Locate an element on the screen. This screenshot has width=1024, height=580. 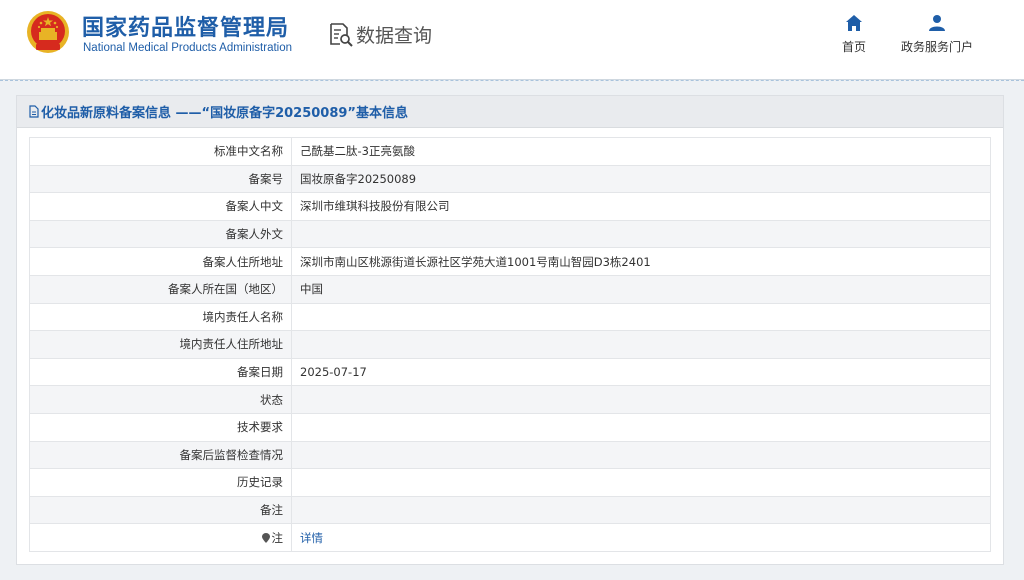
table-row: 备案人外文 is located at coordinates (510, 234).